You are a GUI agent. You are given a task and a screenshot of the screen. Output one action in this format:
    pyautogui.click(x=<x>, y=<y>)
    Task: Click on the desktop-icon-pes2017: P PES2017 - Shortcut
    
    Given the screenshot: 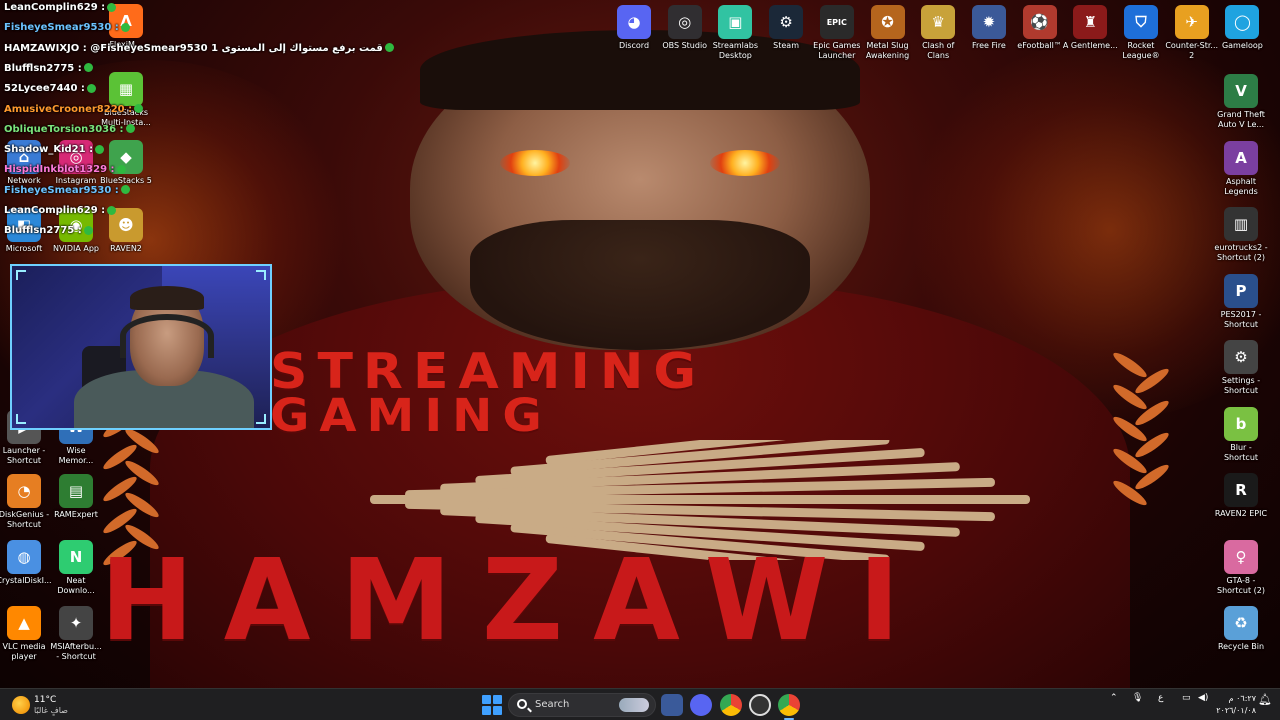 What is the action you would take?
    pyautogui.click(x=1241, y=301)
    